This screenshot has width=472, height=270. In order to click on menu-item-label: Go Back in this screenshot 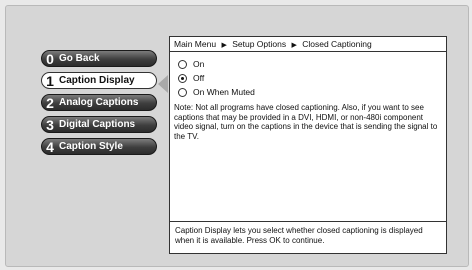, I will do `click(79, 58)`.